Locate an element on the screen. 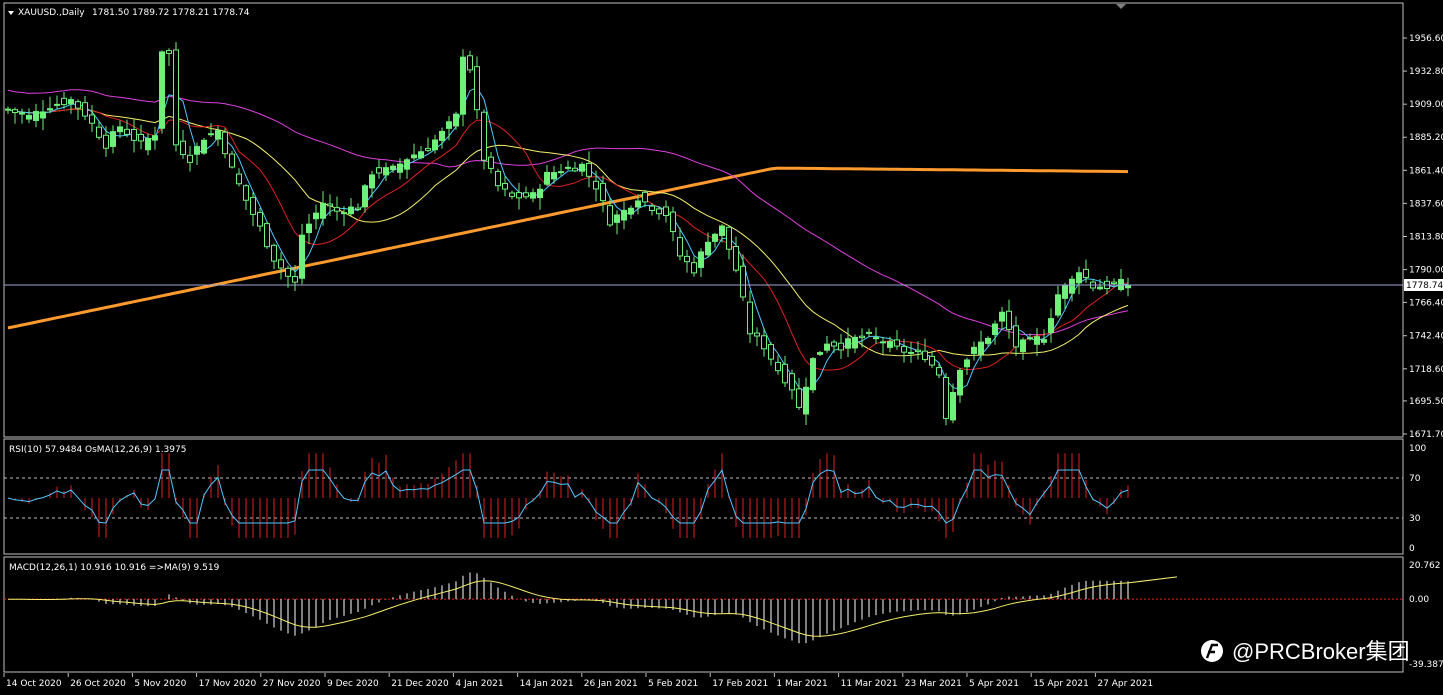  price-axis-label: 1861.40 is located at coordinates (1426, 171).